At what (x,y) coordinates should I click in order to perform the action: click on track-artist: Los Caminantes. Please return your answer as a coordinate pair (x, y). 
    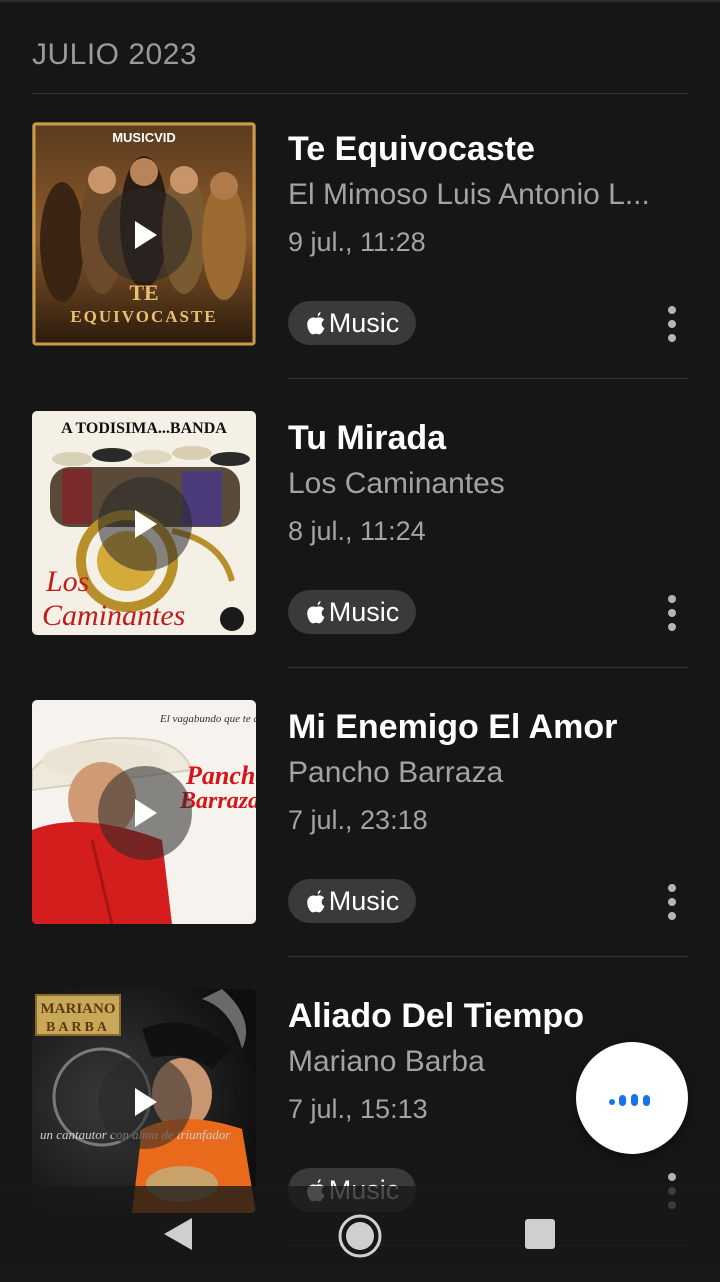
    Looking at the image, I should click on (396, 483).